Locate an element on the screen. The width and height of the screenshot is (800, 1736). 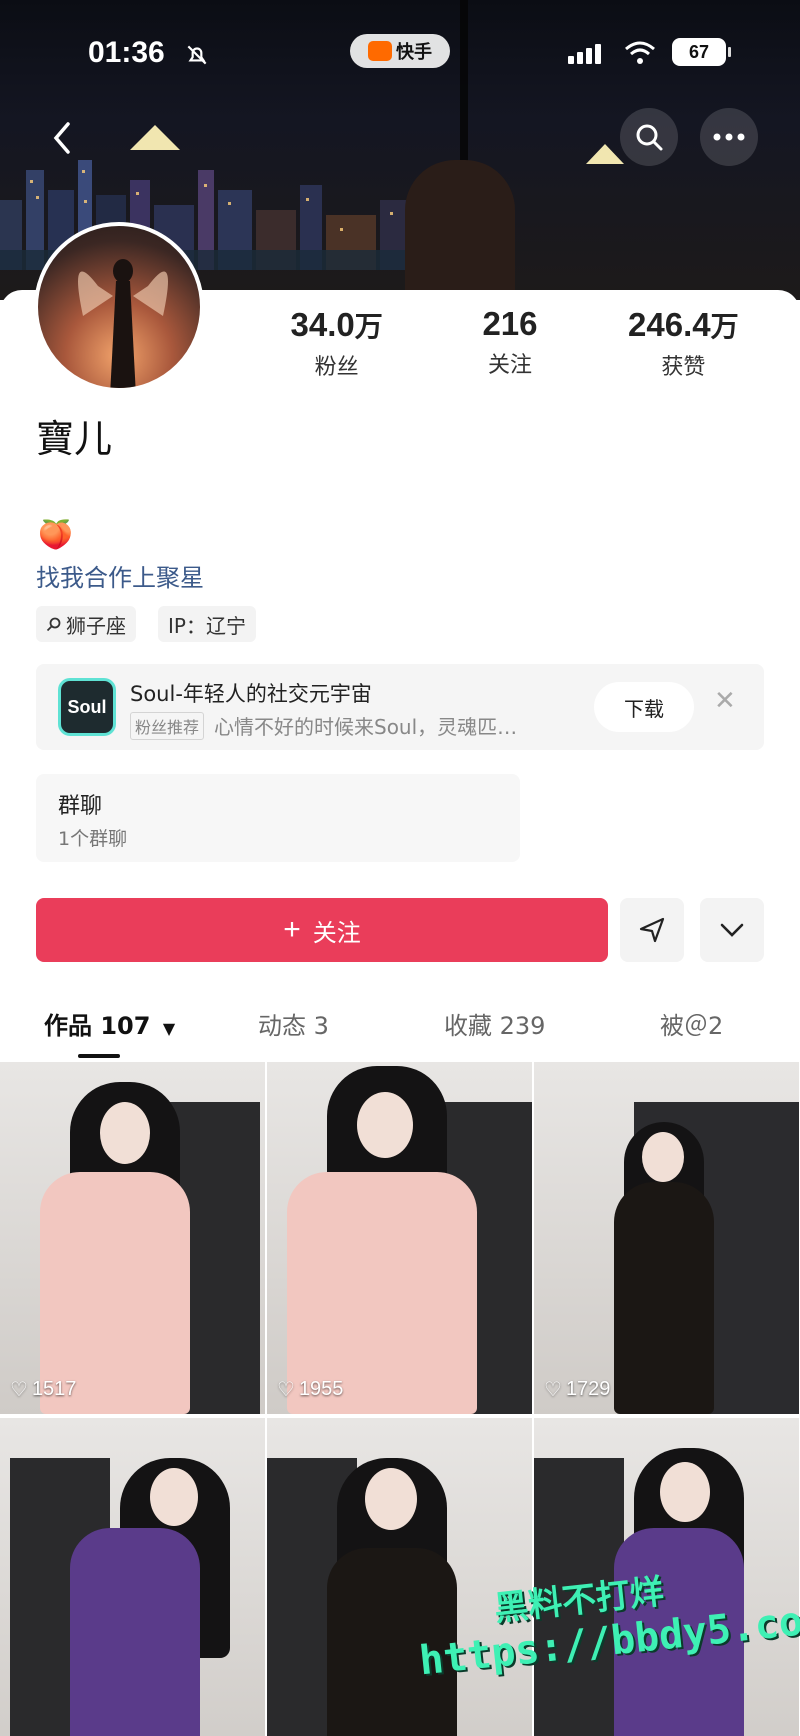
avatar-image is located at coordinates (123, 323).